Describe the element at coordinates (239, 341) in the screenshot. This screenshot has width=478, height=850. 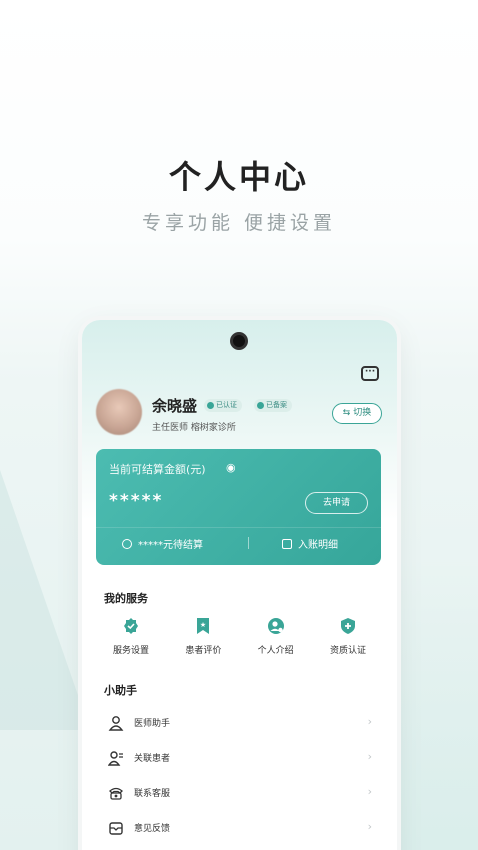
I see `camera-hole` at that location.